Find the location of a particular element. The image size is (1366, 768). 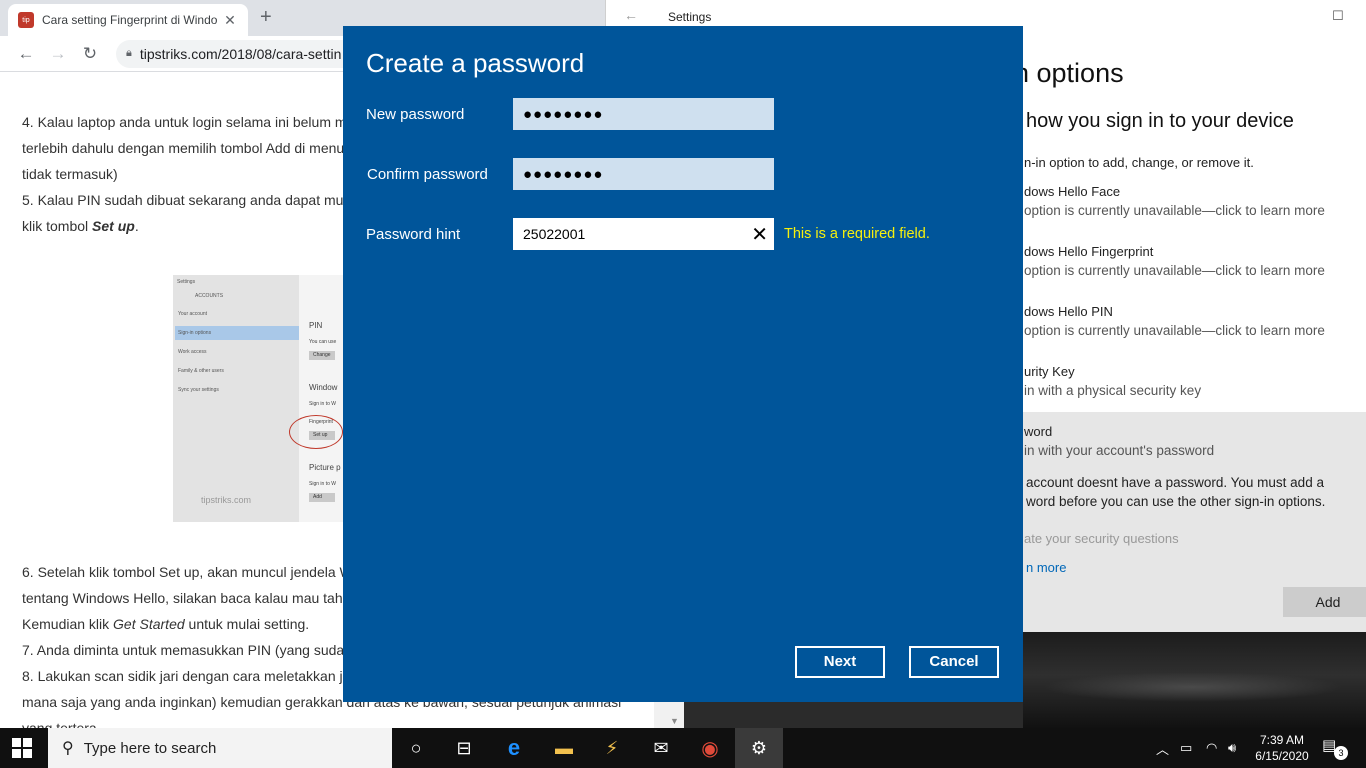

security-questions-link: ate your security questions is located at coordinates (1101, 538).